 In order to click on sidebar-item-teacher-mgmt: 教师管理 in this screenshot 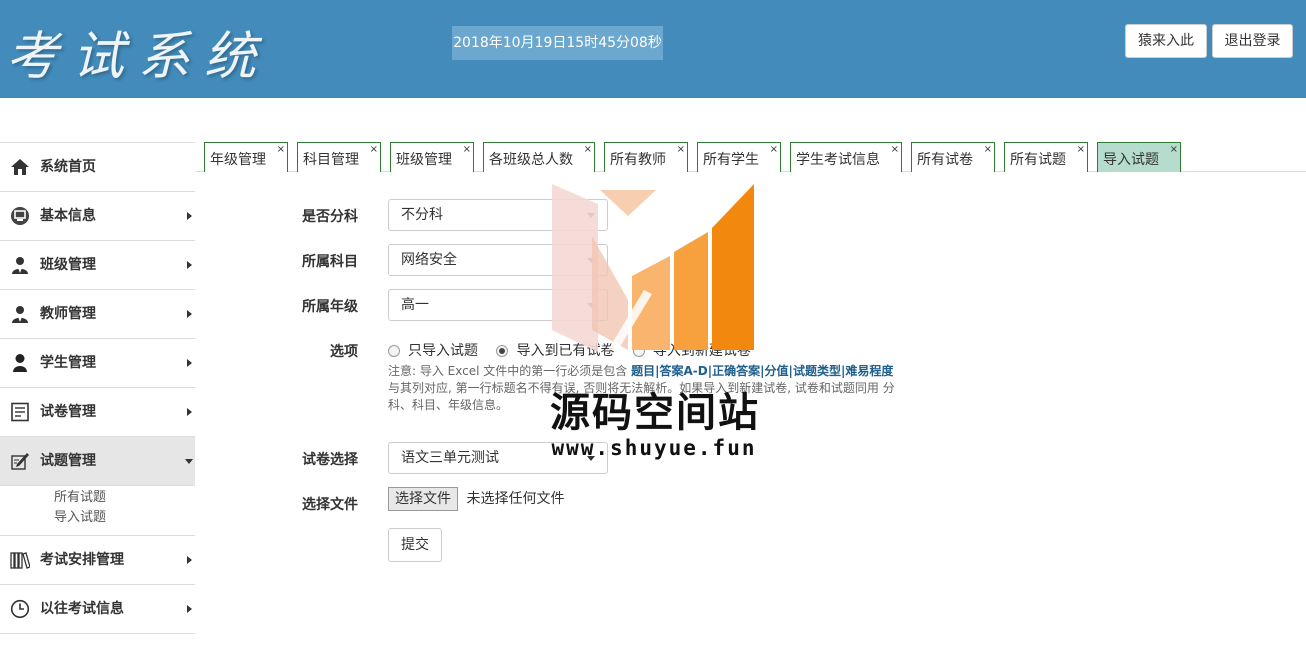, I will do `click(97, 313)`.